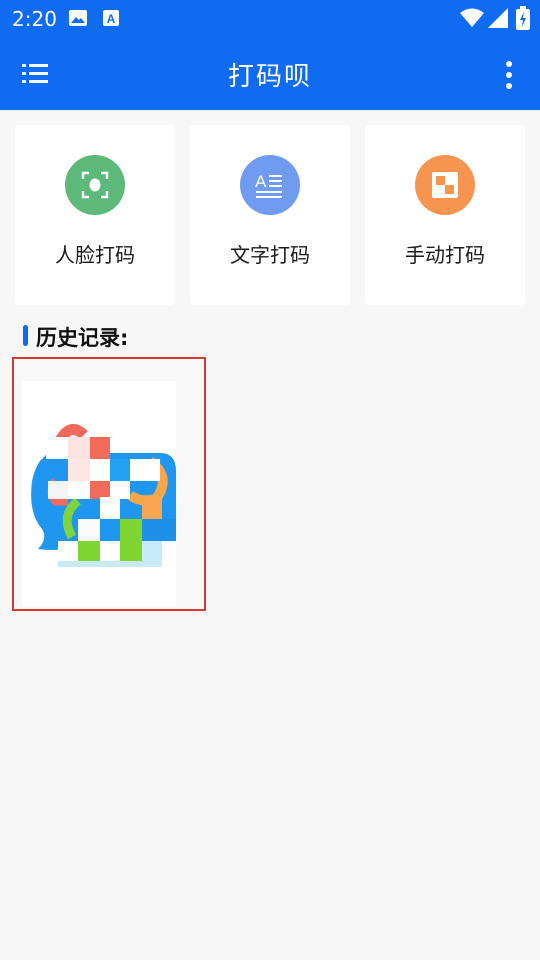 The width and height of the screenshot is (540, 960). I want to click on image-icon, so click(78, 18).